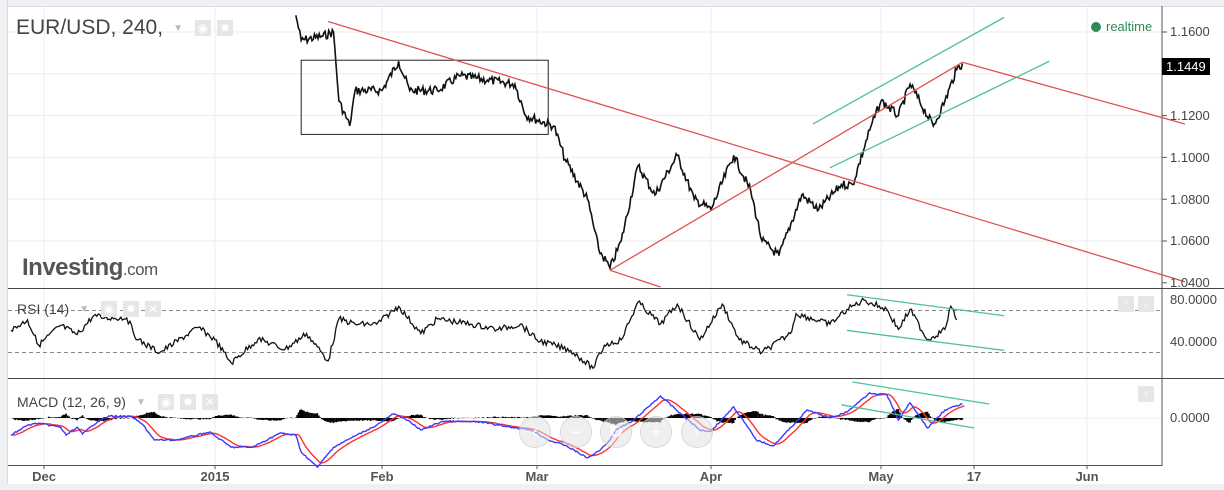  I want to click on symbol-title: EUR/USD, 240,, so click(90, 27).